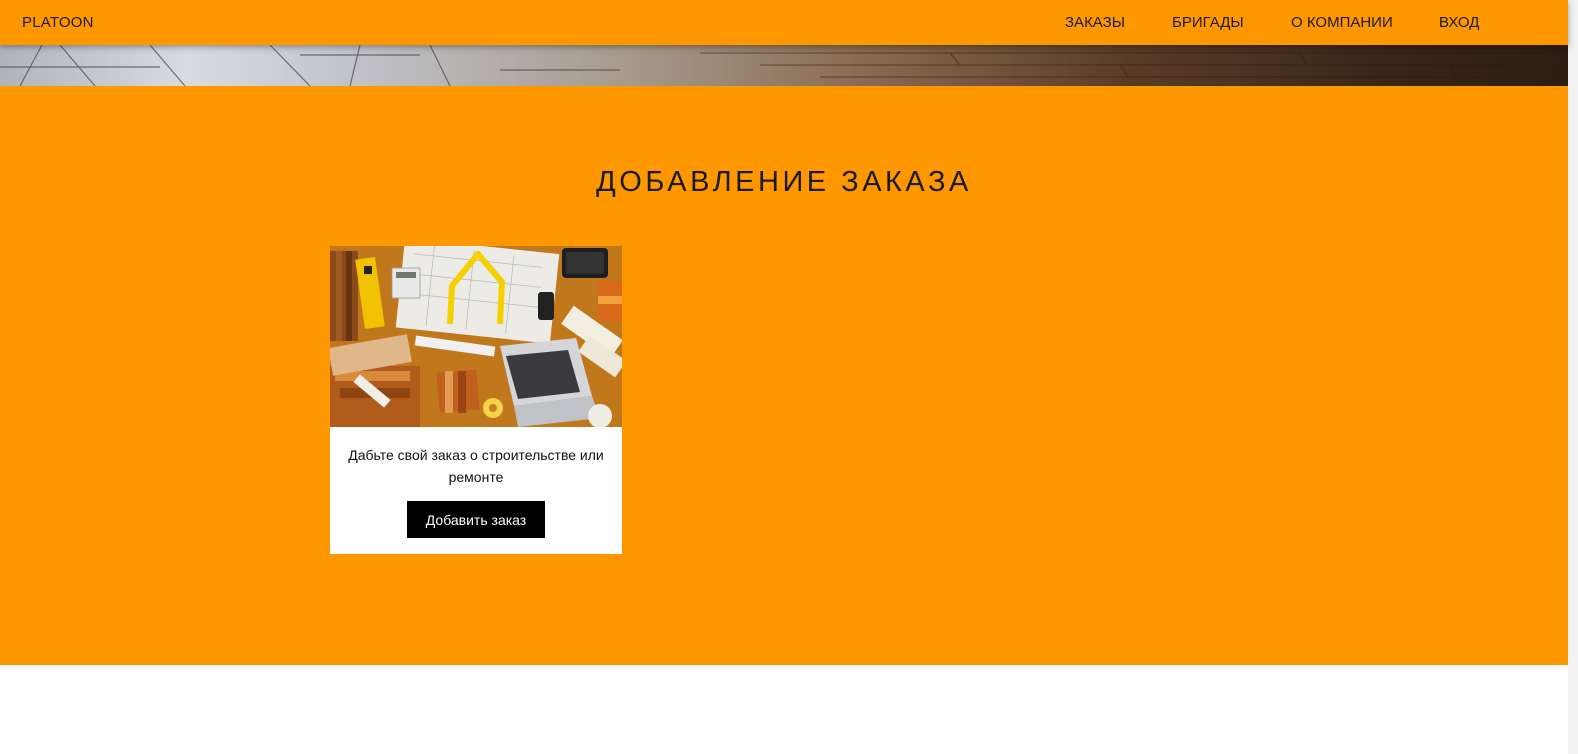 The image size is (1578, 754). What do you see at coordinates (1459, 22) in the screenshot?
I see `nav-login-link: ВХОД` at bounding box center [1459, 22].